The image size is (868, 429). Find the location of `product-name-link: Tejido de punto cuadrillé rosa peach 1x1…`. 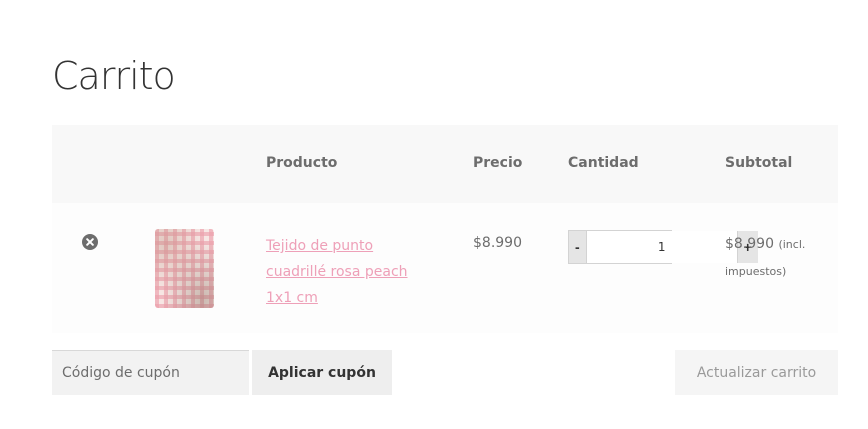

product-name-link: Tejido de punto cuadrillé rosa peach 1x1… is located at coordinates (341, 272).